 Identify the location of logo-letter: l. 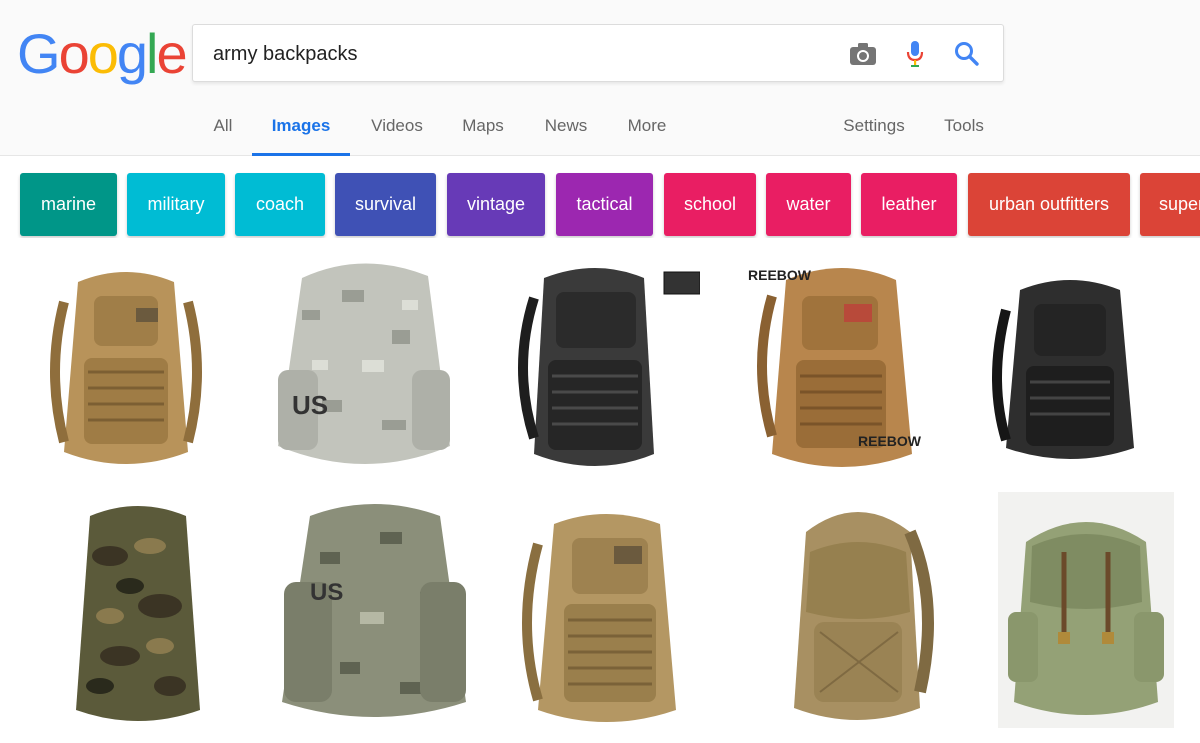
(152, 53).